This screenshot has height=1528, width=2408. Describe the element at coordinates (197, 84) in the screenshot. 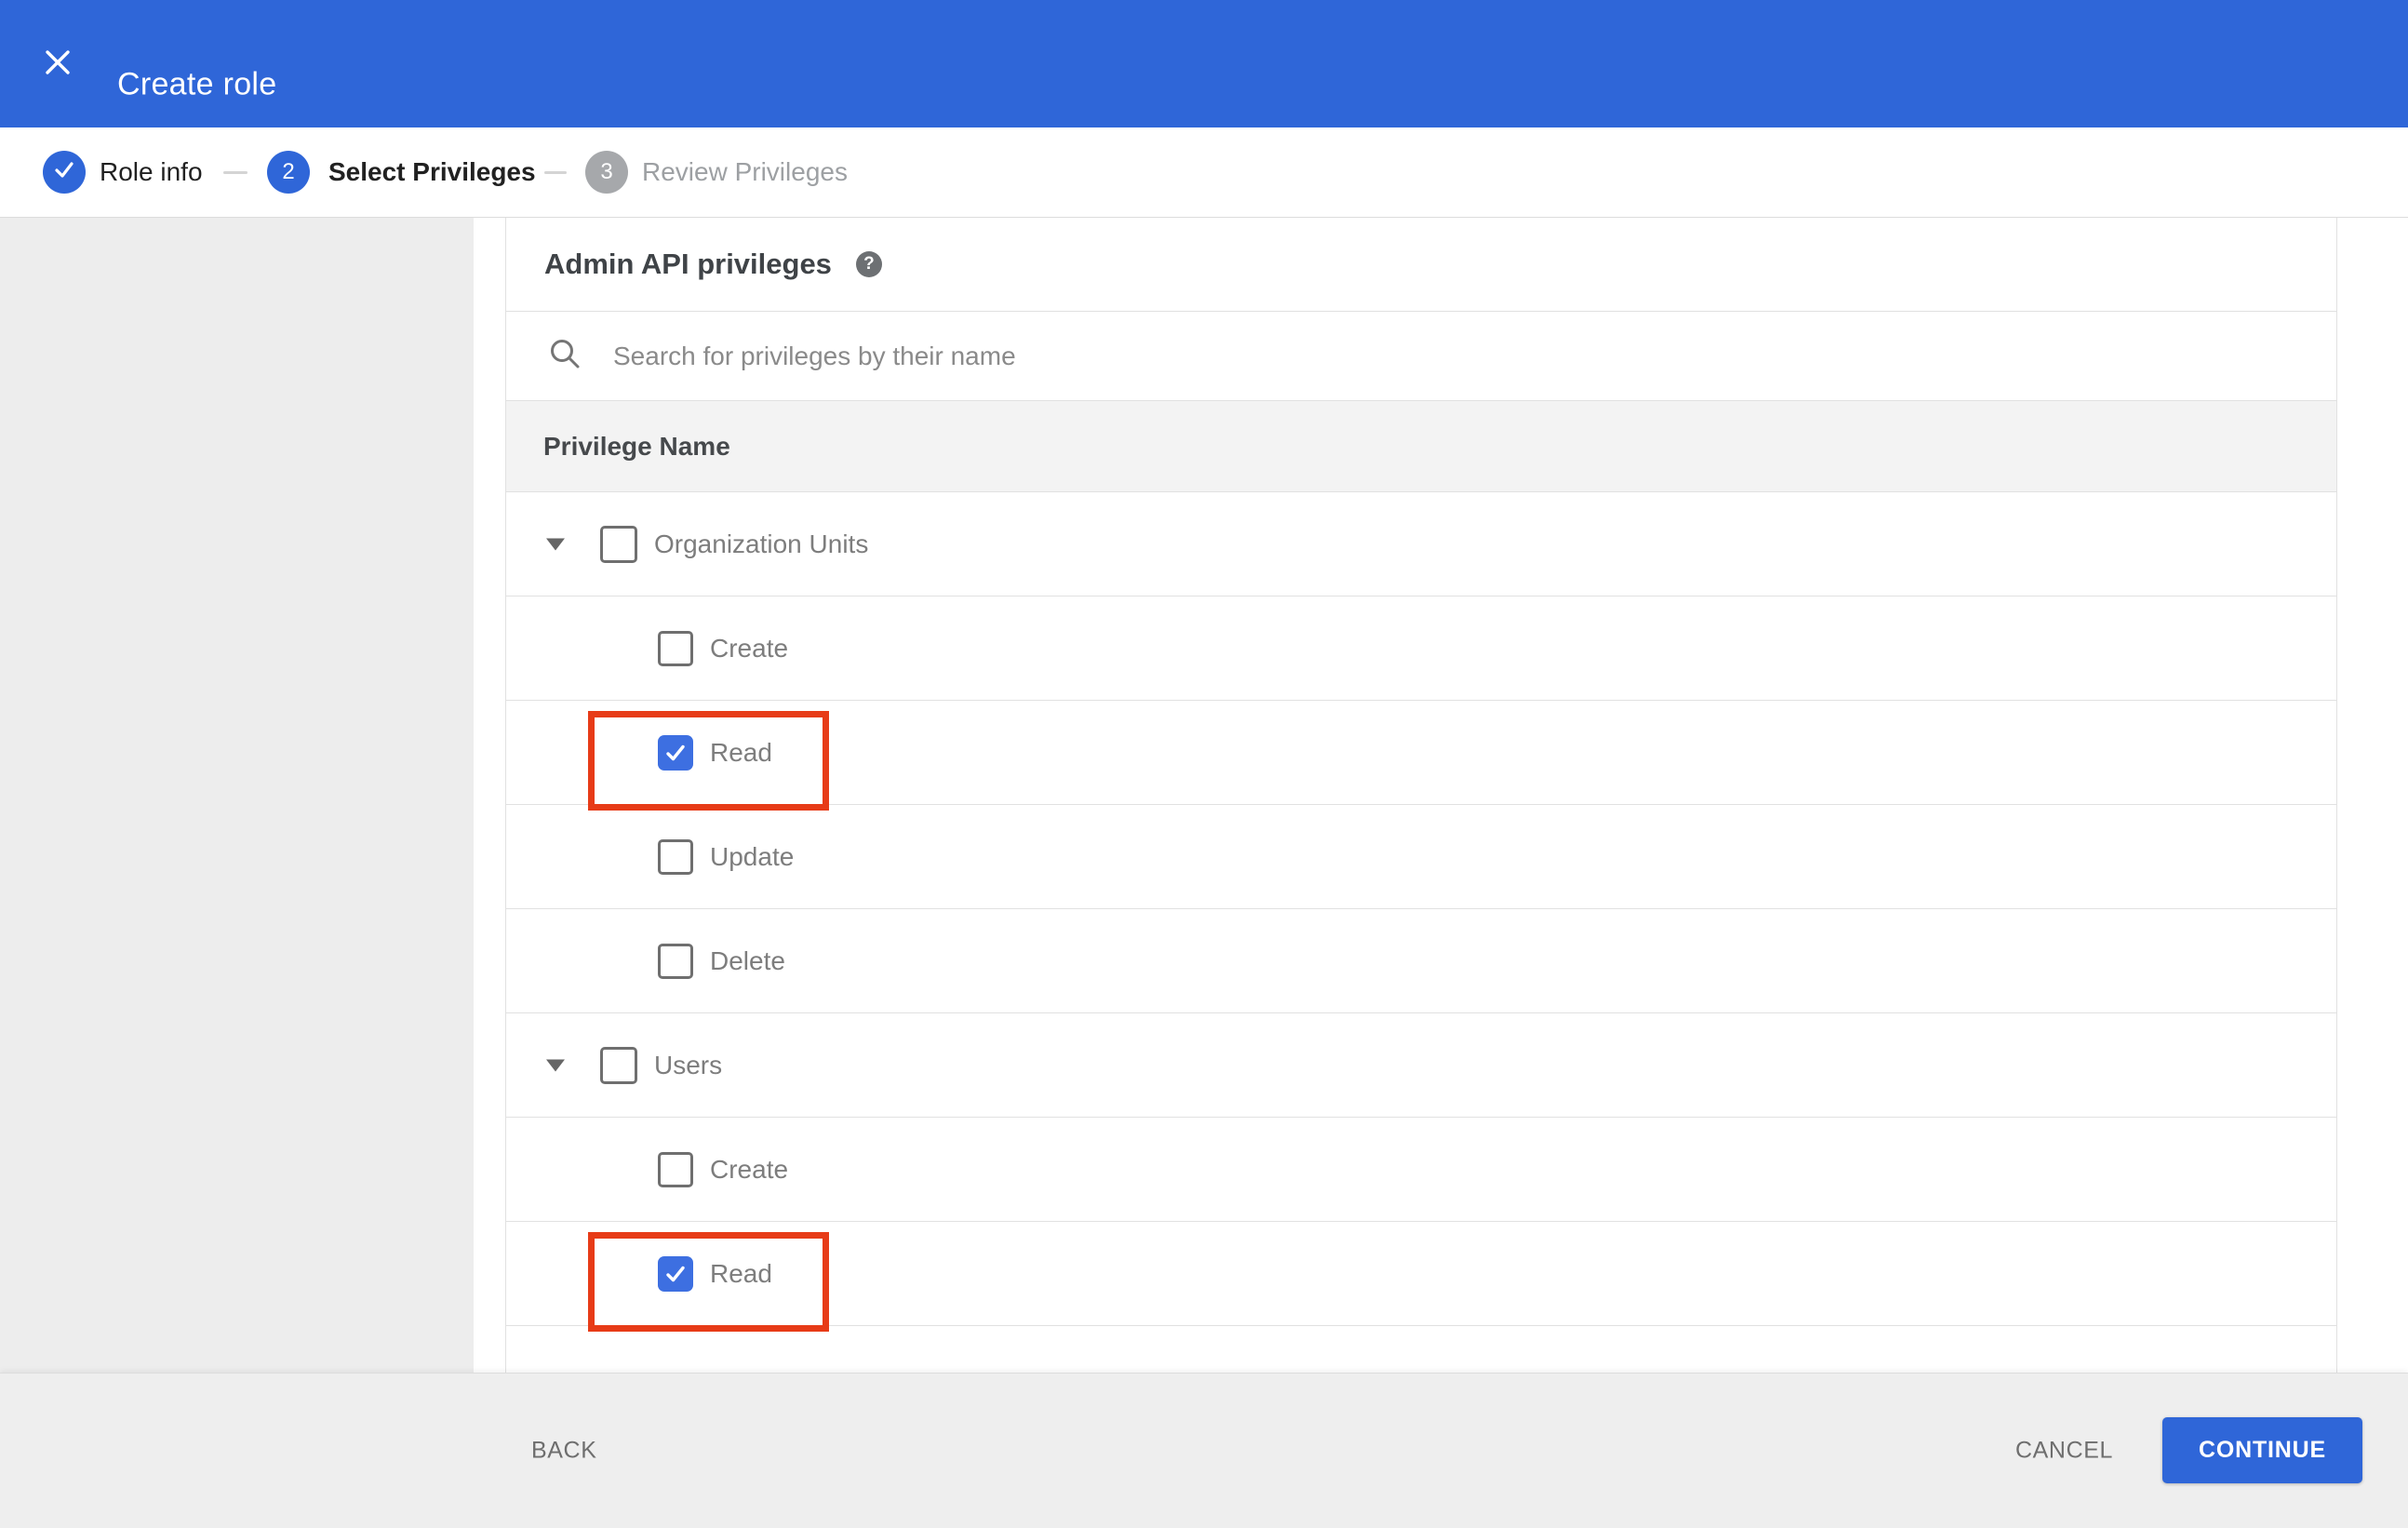

I see `dialog-title: Create role` at that location.